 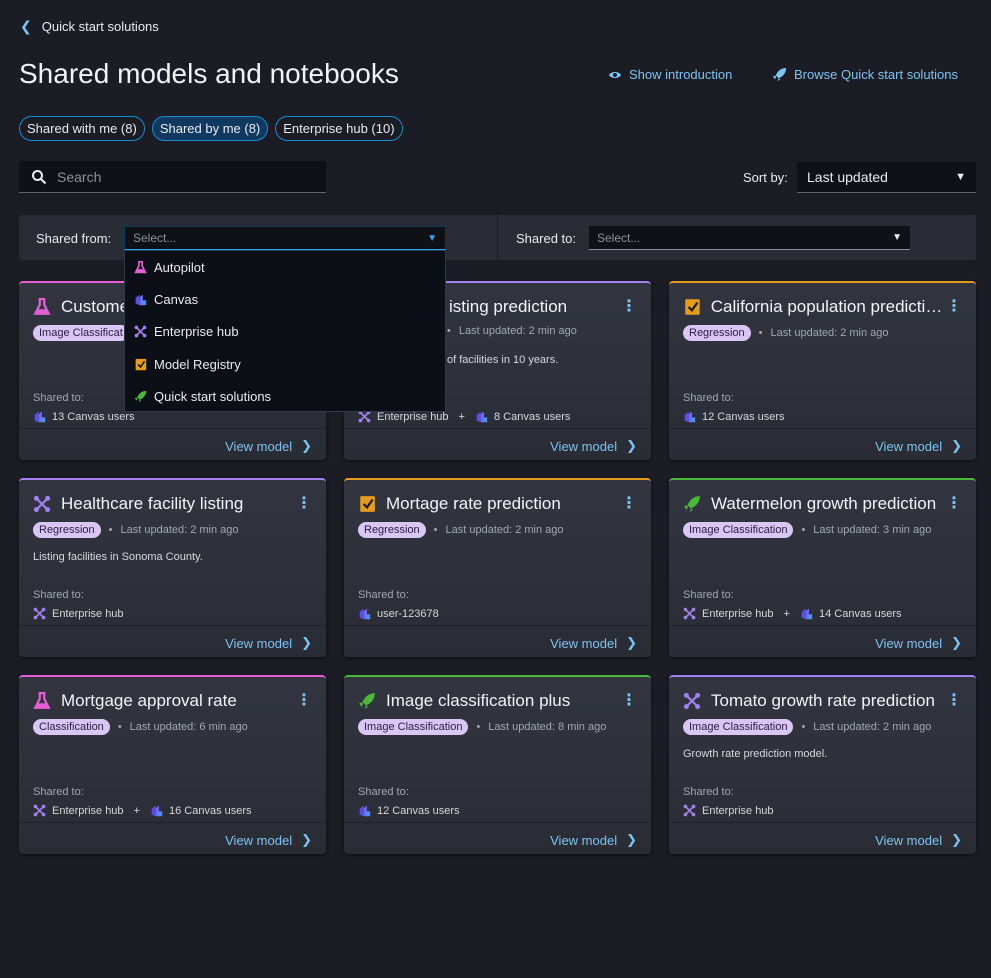 What do you see at coordinates (615, 74) in the screenshot?
I see `eye-icon` at bounding box center [615, 74].